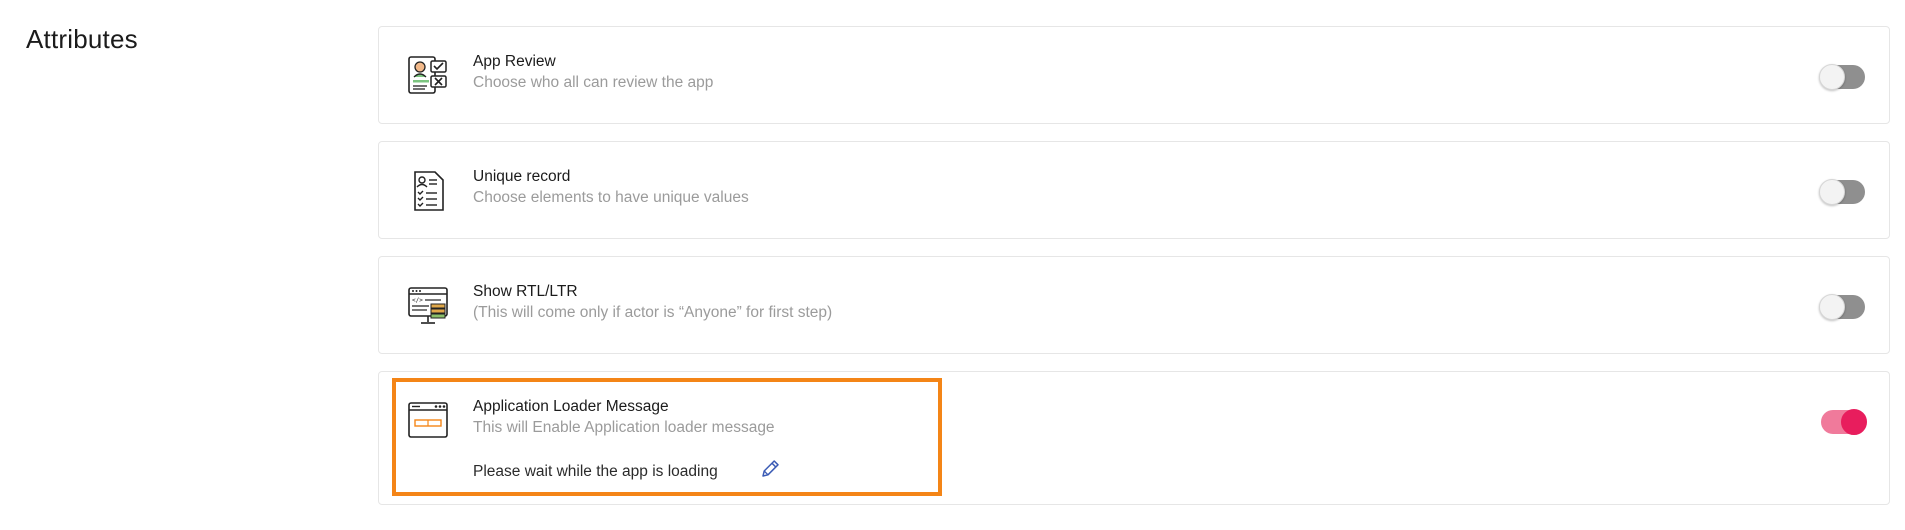 The image size is (1905, 530). Describe the element at coordinates (525, 291) in the screenshot. I see `card-title: Show RTL/LTR` at that location.